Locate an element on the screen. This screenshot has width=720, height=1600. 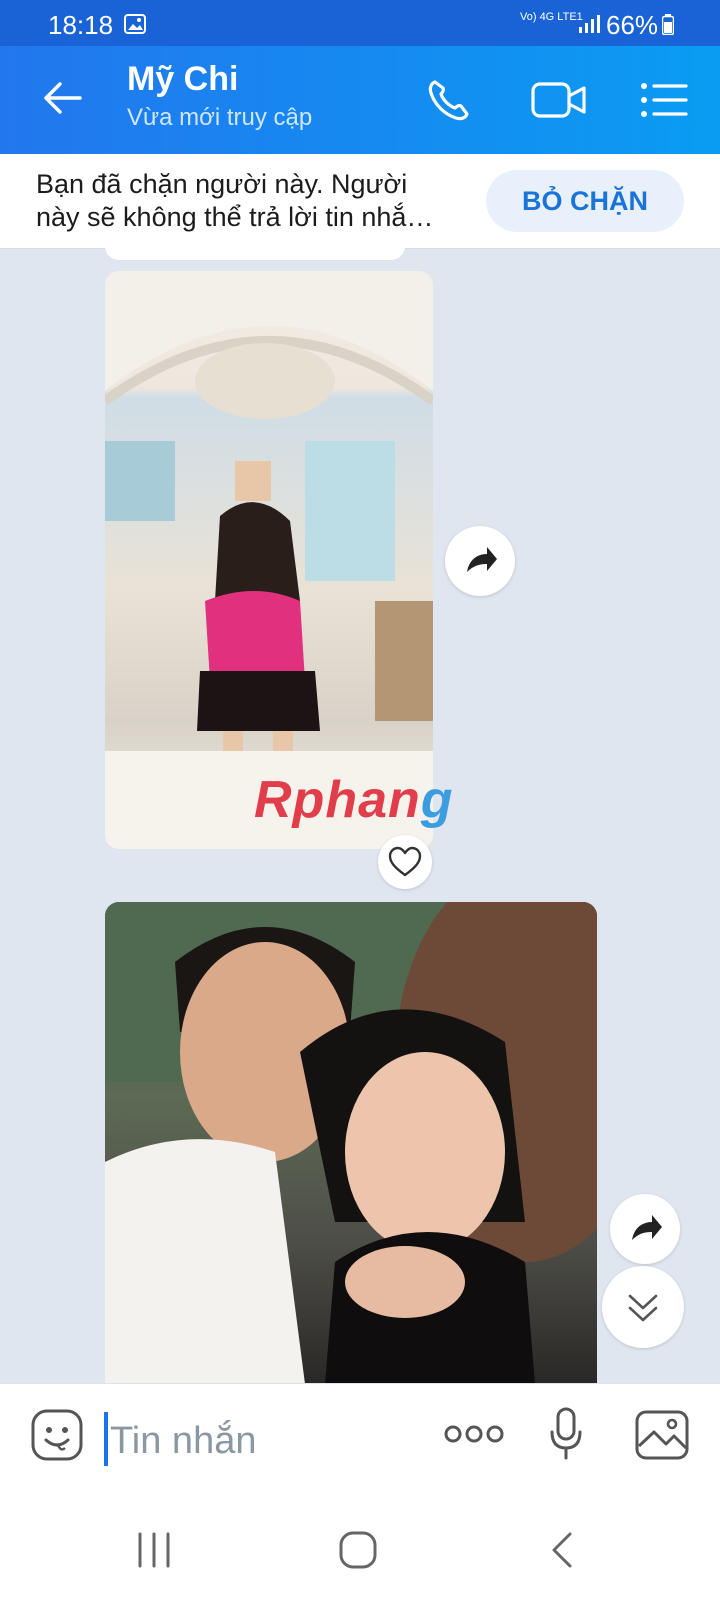
phone-icon is located at coordinates (449, 100).